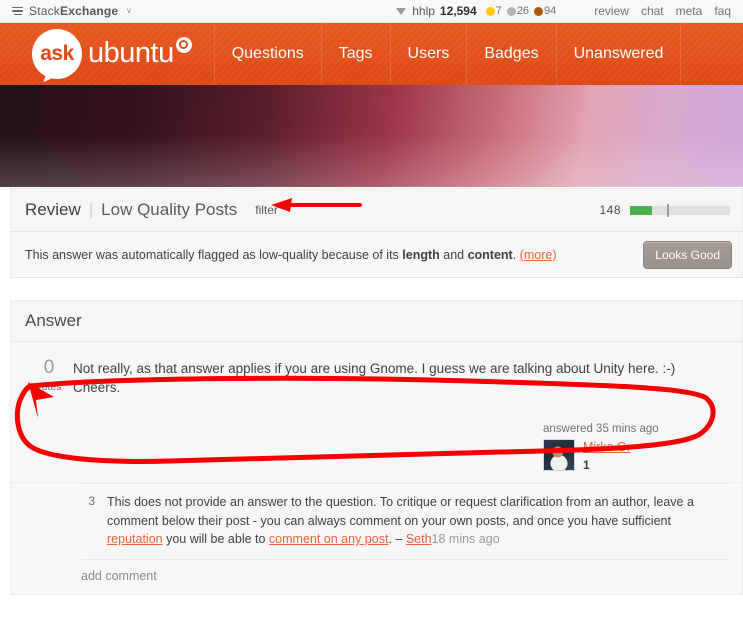  I want to click on comment-author-dash: –, so click(400, 539).